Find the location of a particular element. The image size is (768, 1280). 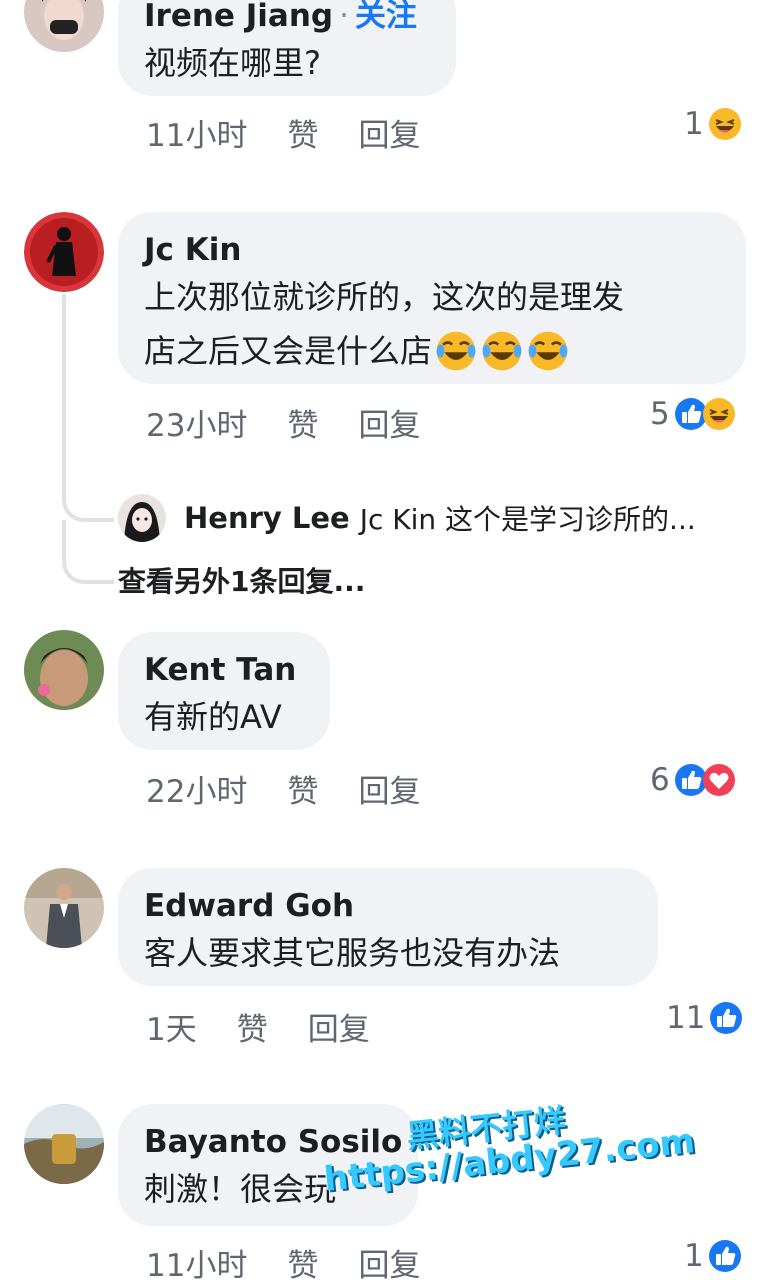

reaction-count: 11 is located at coordinates (686, 1018).